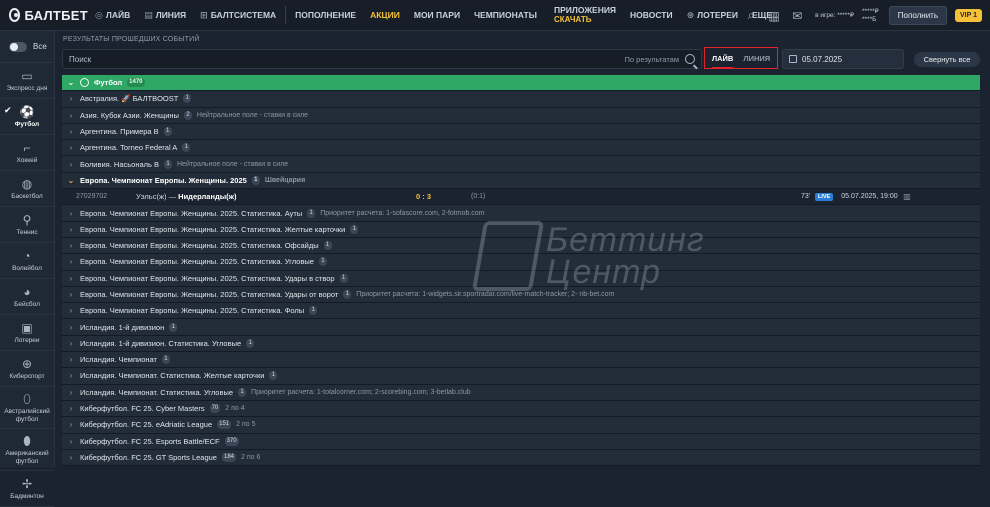 The image size is (990, 507). What do you see at coordinates (521, 360) in the screenshot?
I see `list-item: › Исландия. Чемпионат 1` at bounding box center [521, 360].